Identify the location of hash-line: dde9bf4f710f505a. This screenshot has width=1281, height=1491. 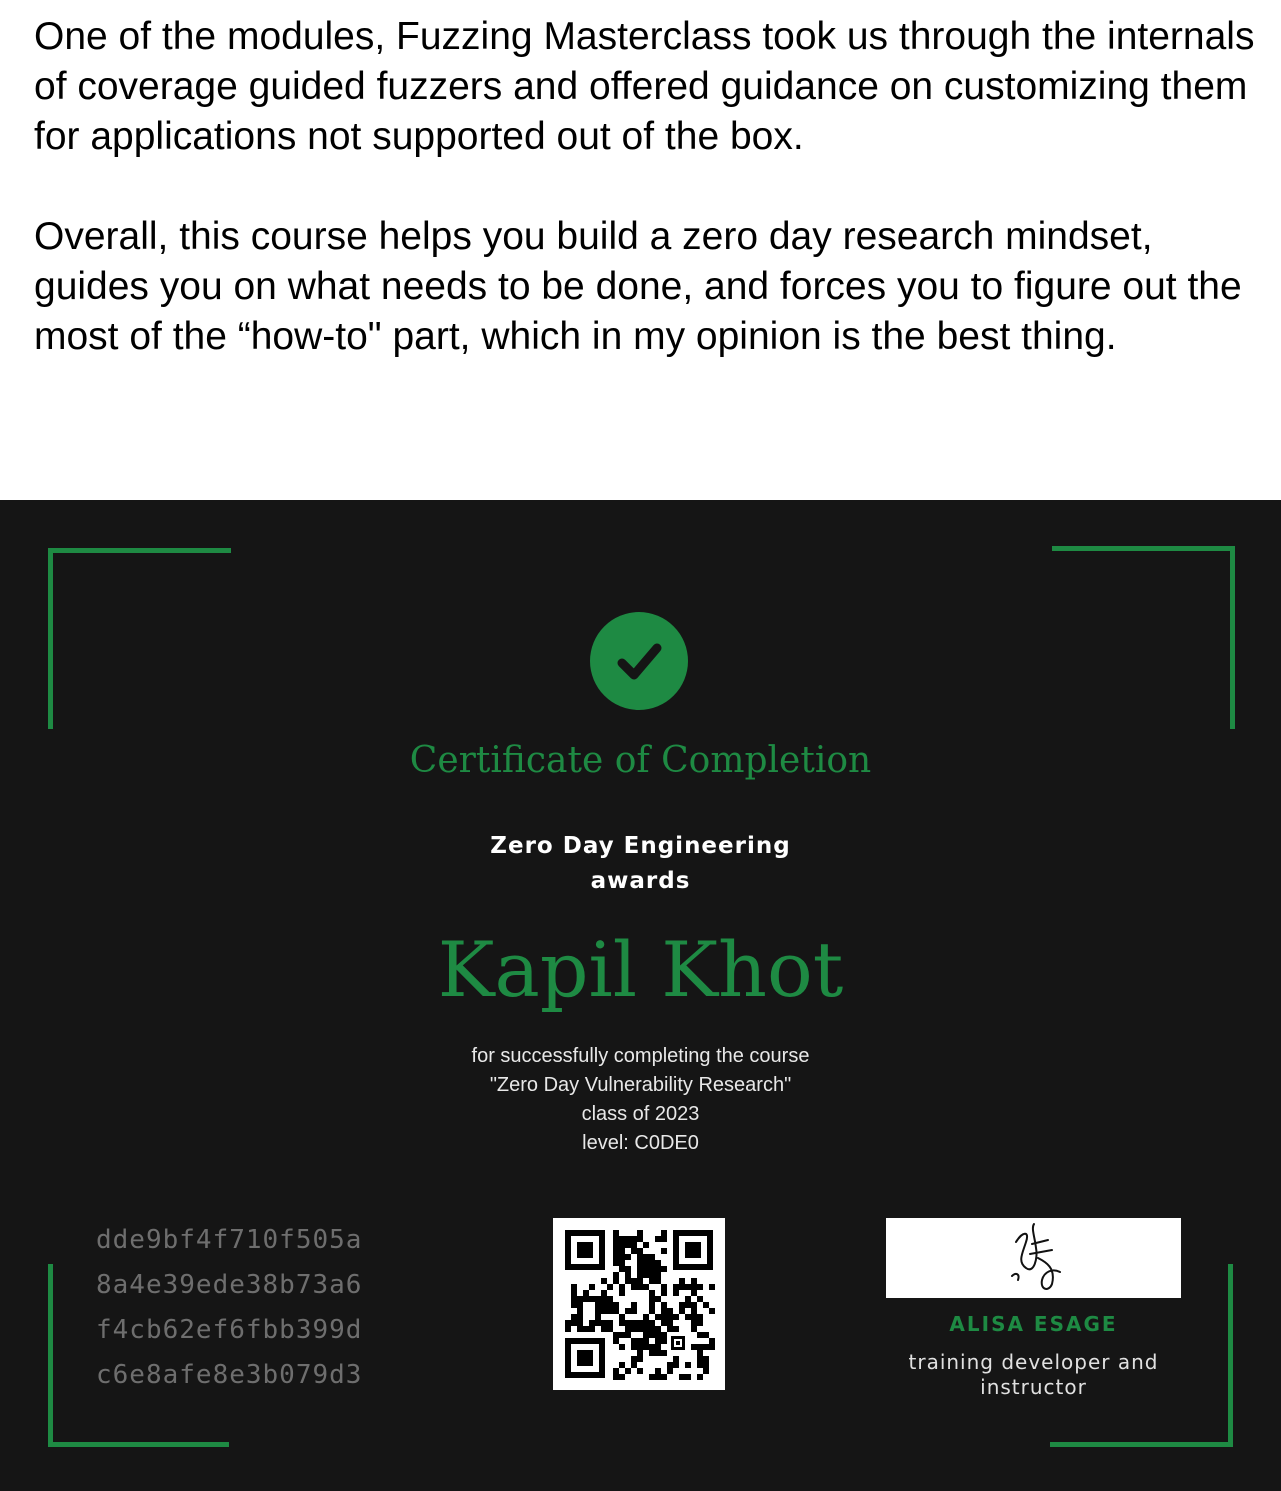
(229, 1240).